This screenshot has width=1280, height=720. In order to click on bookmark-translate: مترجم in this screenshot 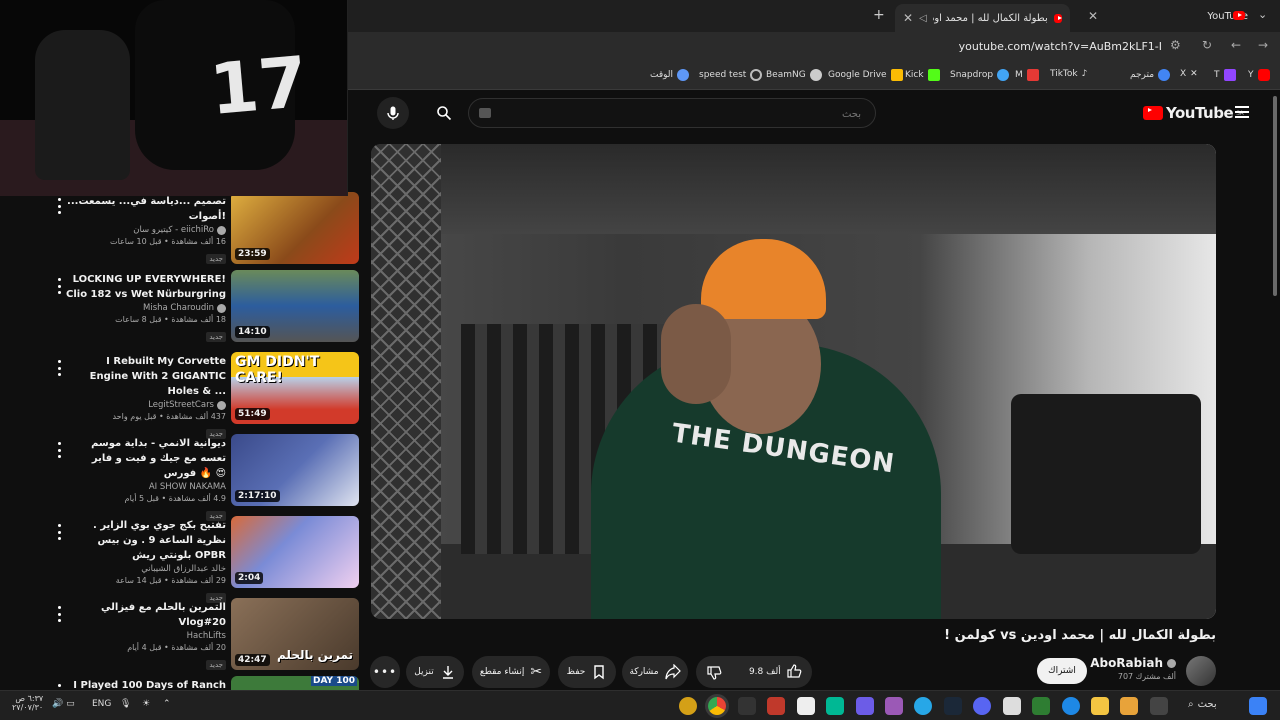, I will do `click(1150, 75)`.